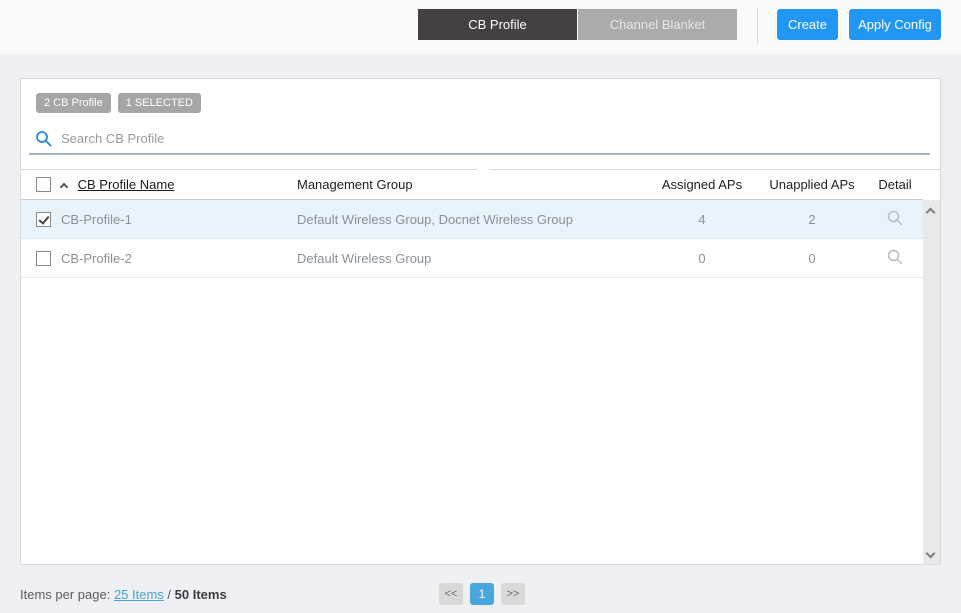 The height and width of the screenshot is (613, 961). Describe the element at coordinates (702, 219) in the screenshot. I see `cell-assigned-aps: 4` at that location.